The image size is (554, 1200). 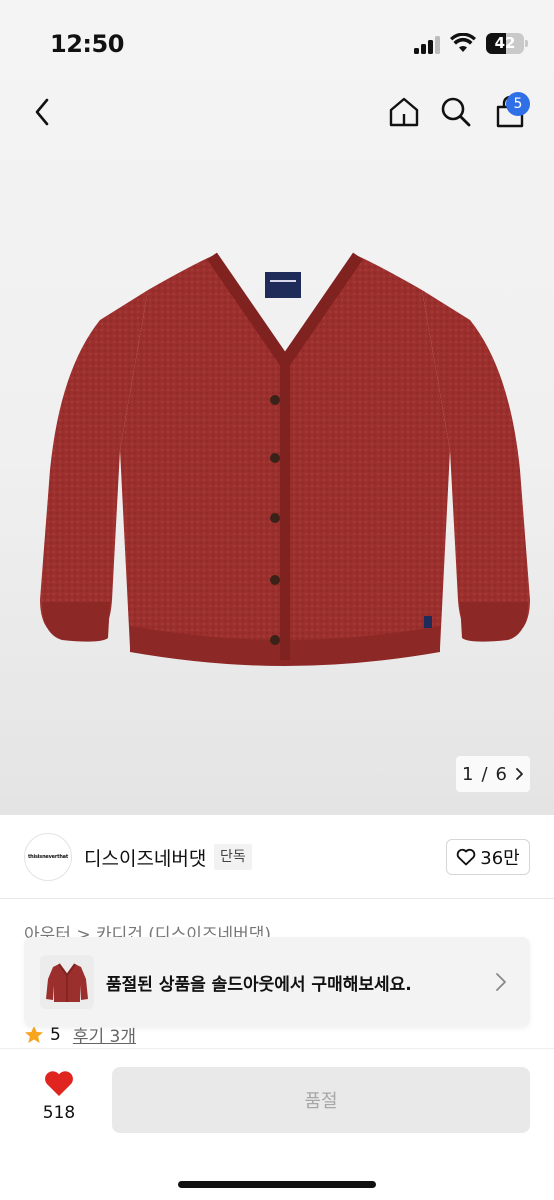 I want to click on toast-message: 품절된 상품을 솔드아웃에서 구매해보세요., so click(x=259, y=985).